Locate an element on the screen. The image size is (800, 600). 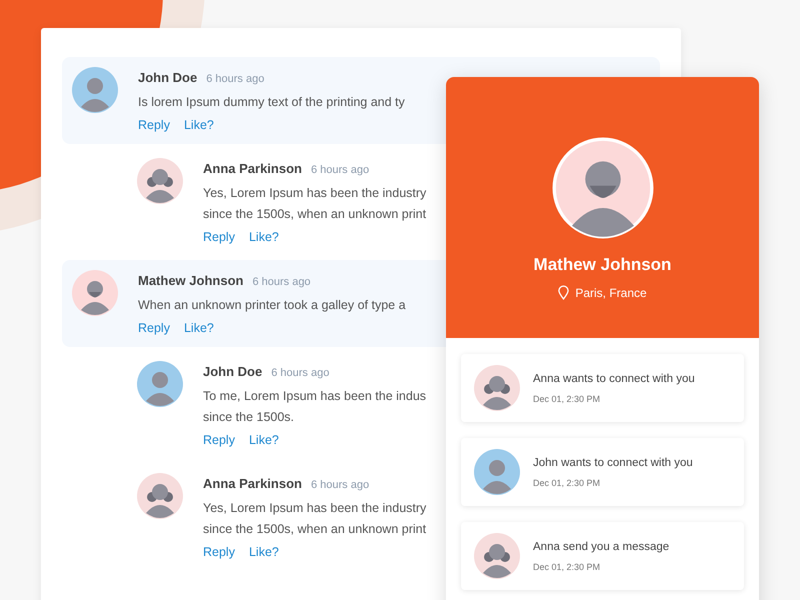
comment-text: When an unknown printer took a galley of type a is located at coordinates (272, 305).